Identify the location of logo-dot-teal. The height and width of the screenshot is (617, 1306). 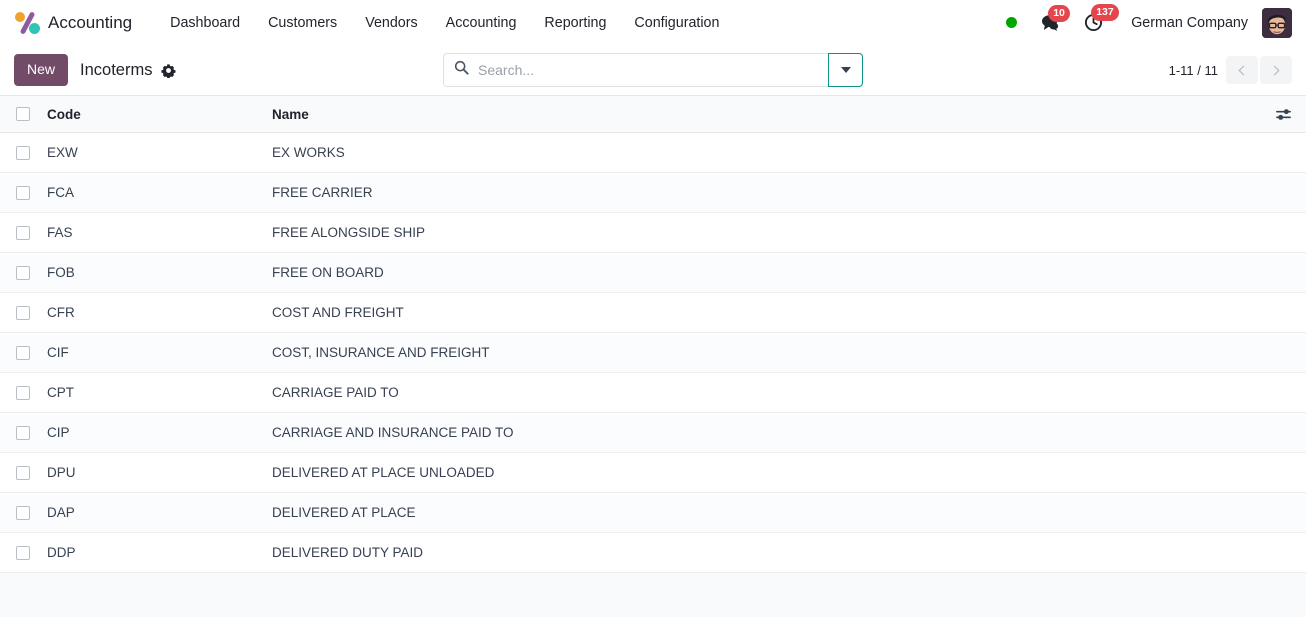
(34, 28).